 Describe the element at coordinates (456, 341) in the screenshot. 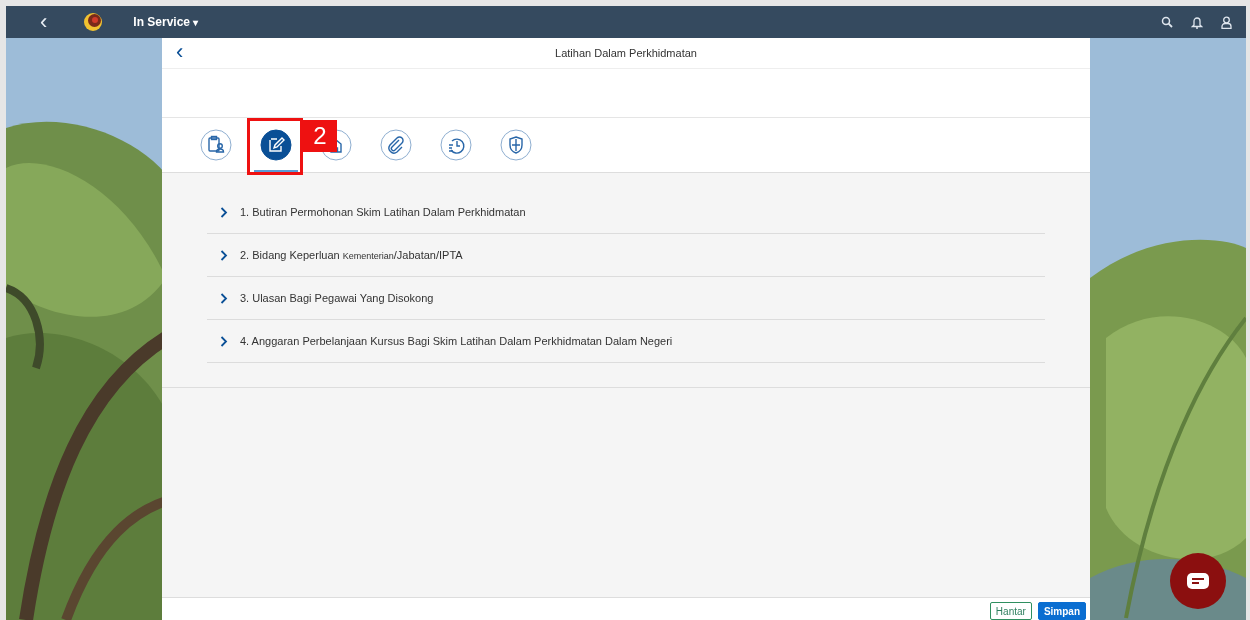

I see `section-title: 4. Anggaran Perbelanjaan Kursus Bagi Skim Latihan Dalam Perkhidmatan Dalam Negeri` at that location.